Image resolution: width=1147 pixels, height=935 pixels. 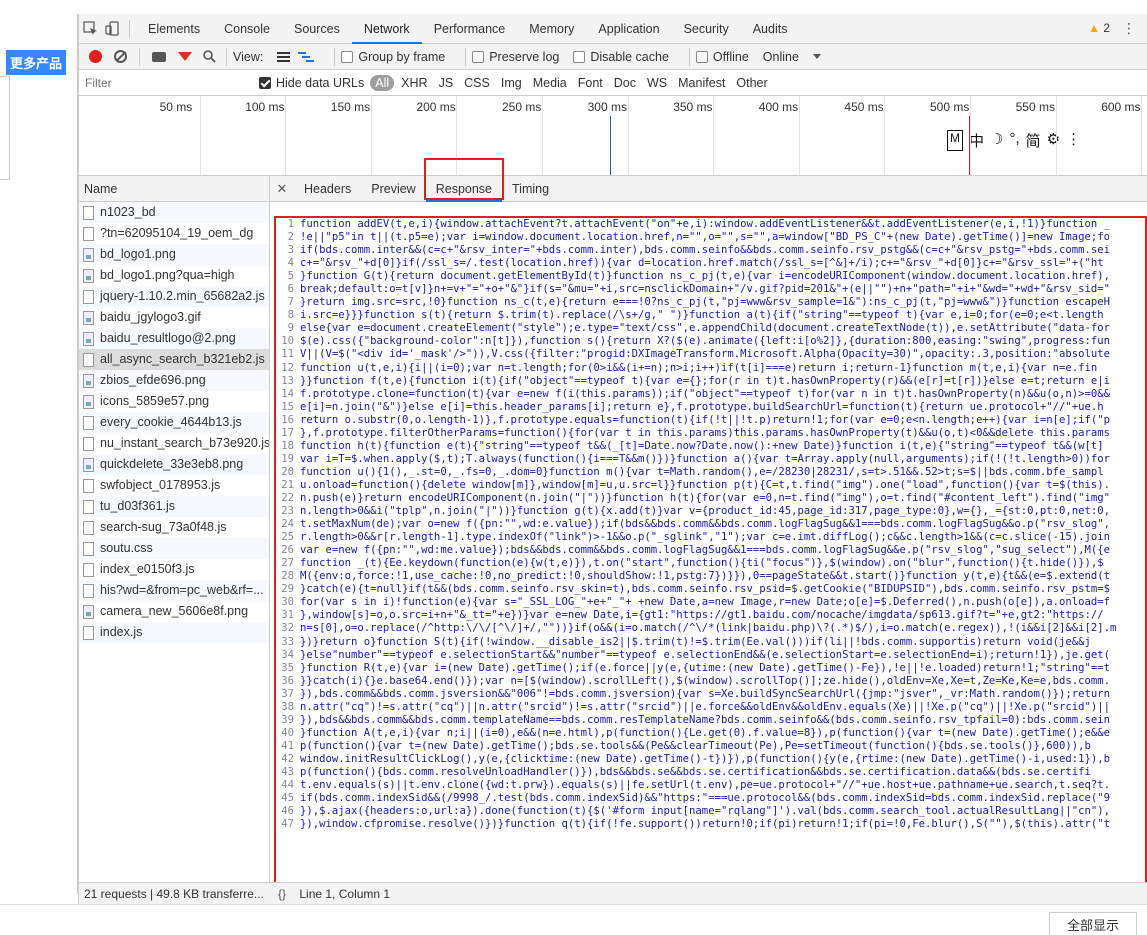 What do you see at coordinates (282, 894) in the screenshot?
I see `pretty-print-icon: {}` at bounding box center [282, 894].